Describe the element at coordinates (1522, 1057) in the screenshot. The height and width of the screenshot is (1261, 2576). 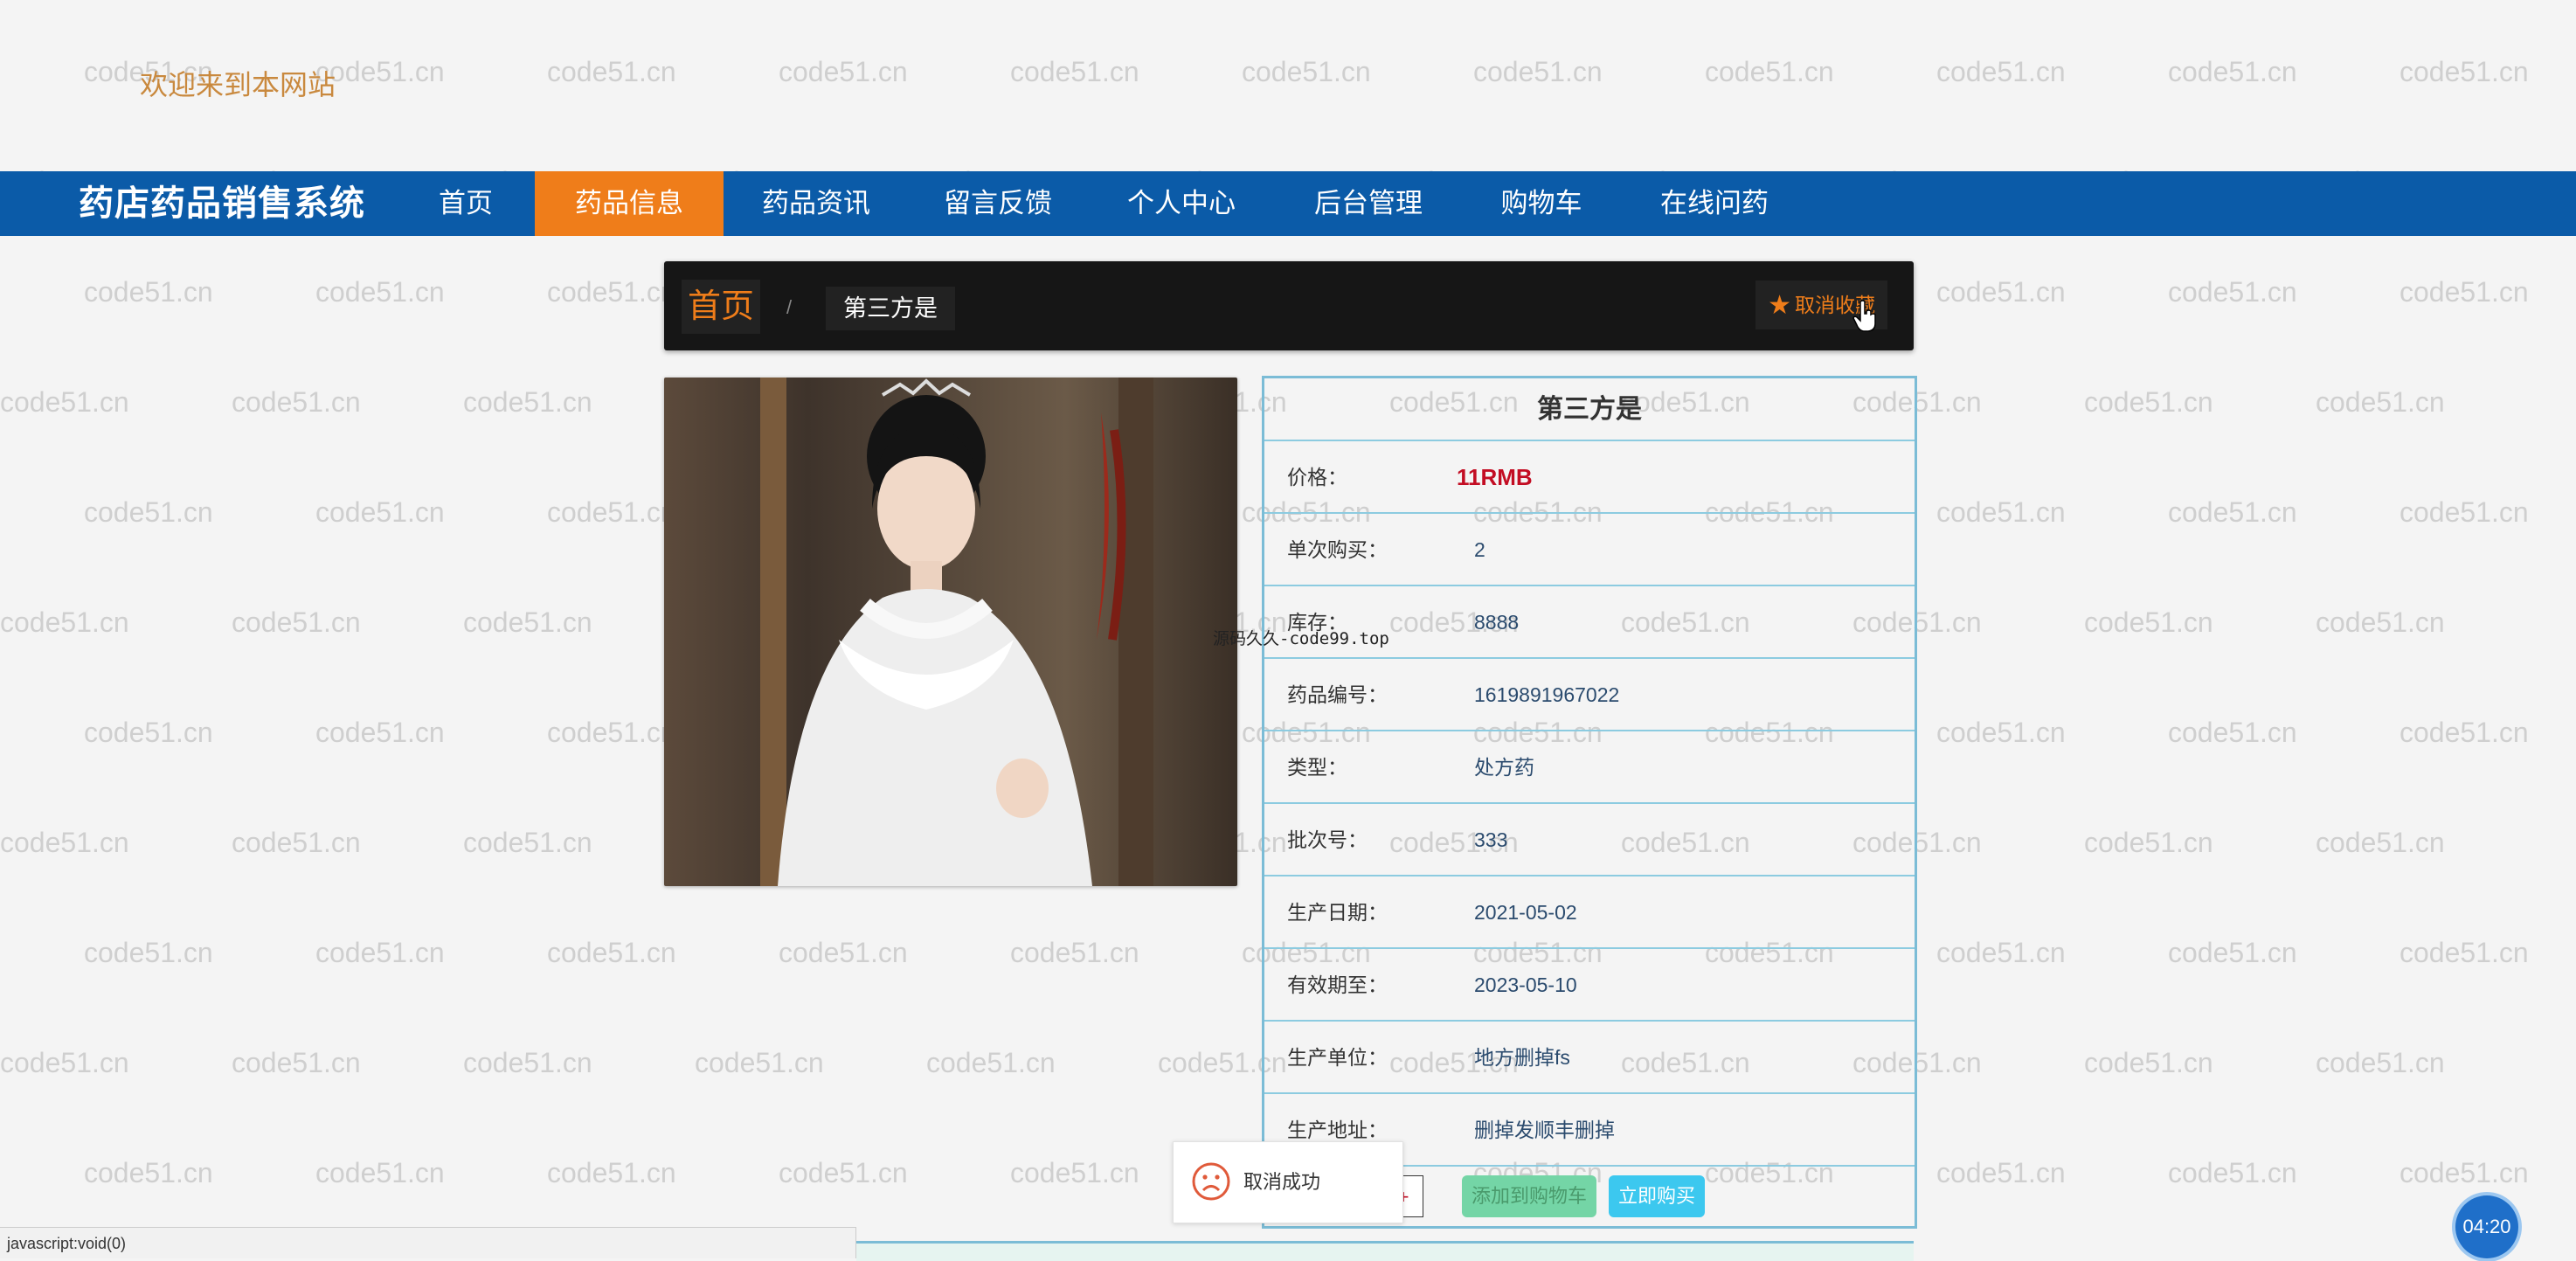
I see `row-value: 地方删掉fs` at that location.